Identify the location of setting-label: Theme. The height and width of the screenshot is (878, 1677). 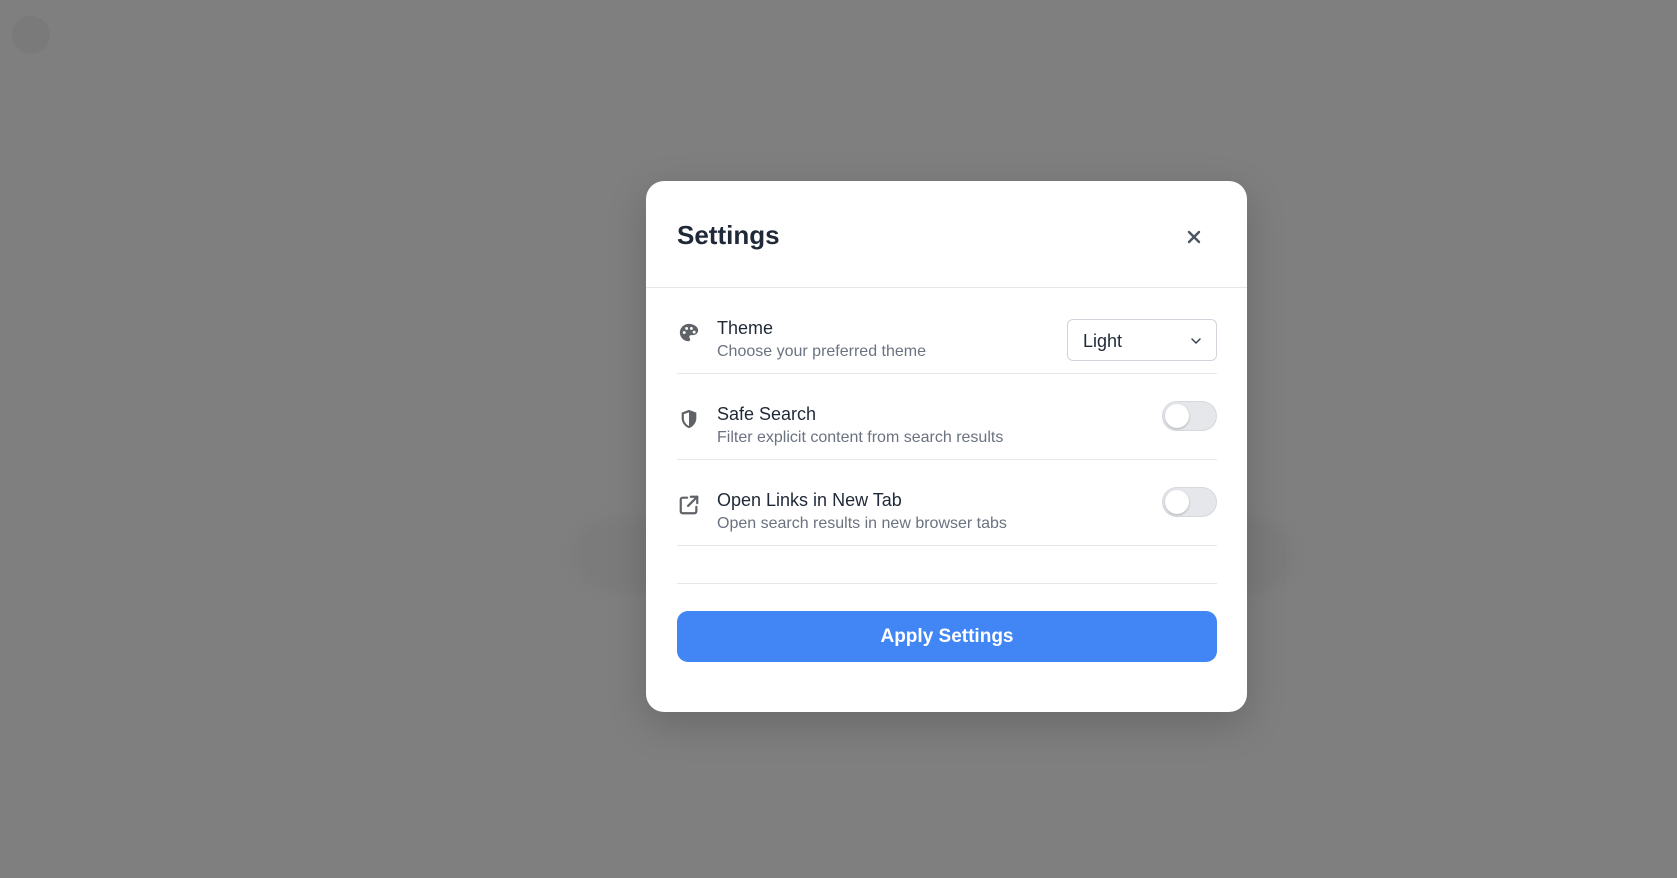
(745, 328).